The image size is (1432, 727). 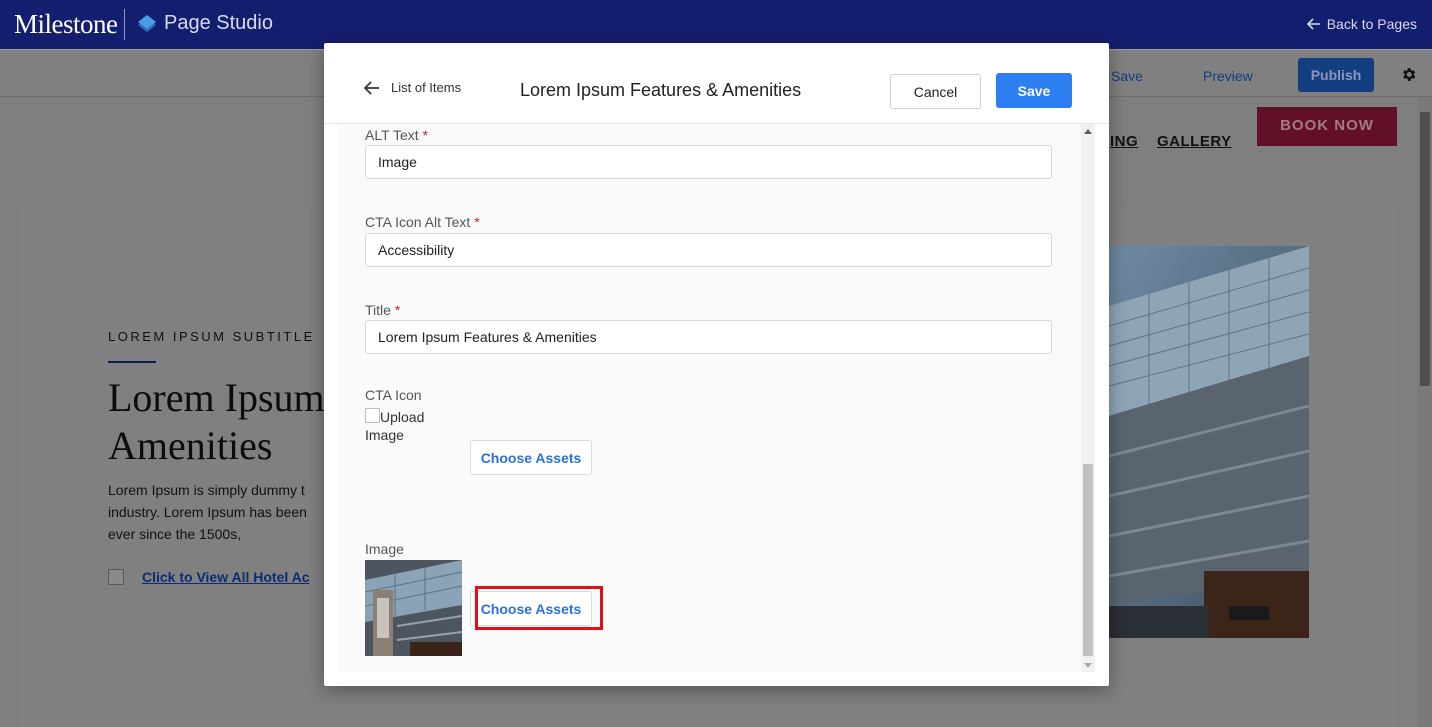 What do you see at coordinates (211, 336) in the screenshot?
I see `section-subtitle: LOREM IPSUM SUBTITLE` at bounding box center [211, 336].